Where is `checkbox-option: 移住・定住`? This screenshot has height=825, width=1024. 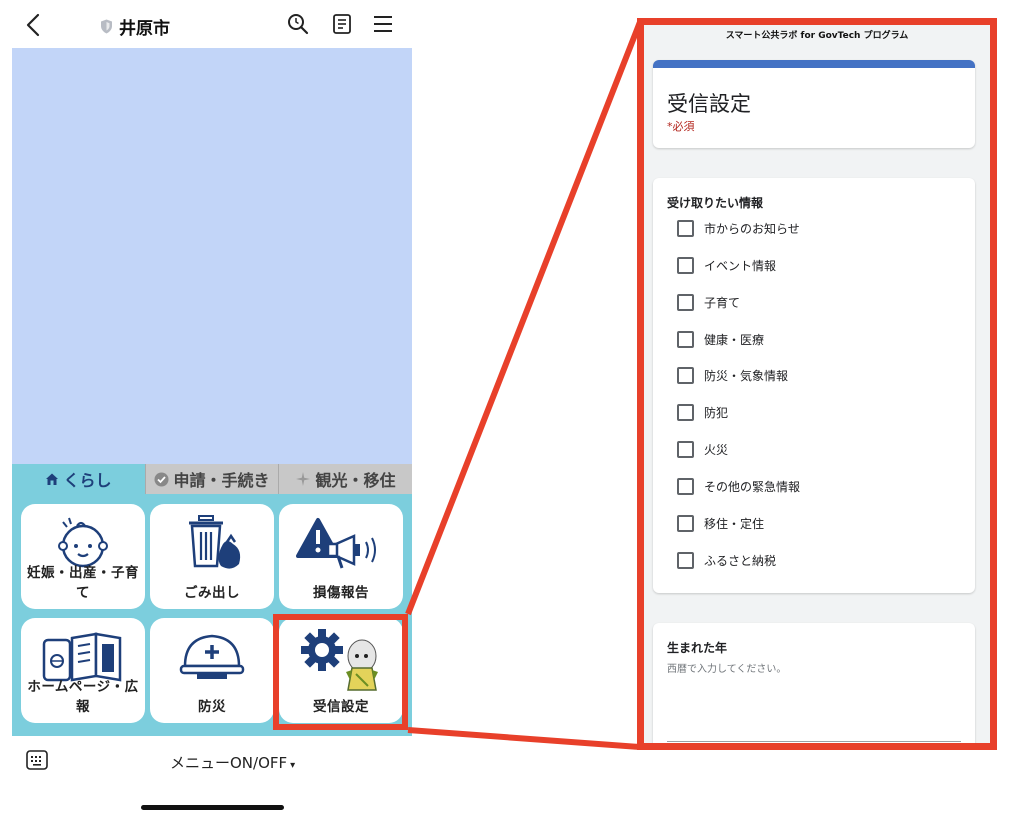 checkbox-option: 移住・定住 is located at coordinates (720, 523).